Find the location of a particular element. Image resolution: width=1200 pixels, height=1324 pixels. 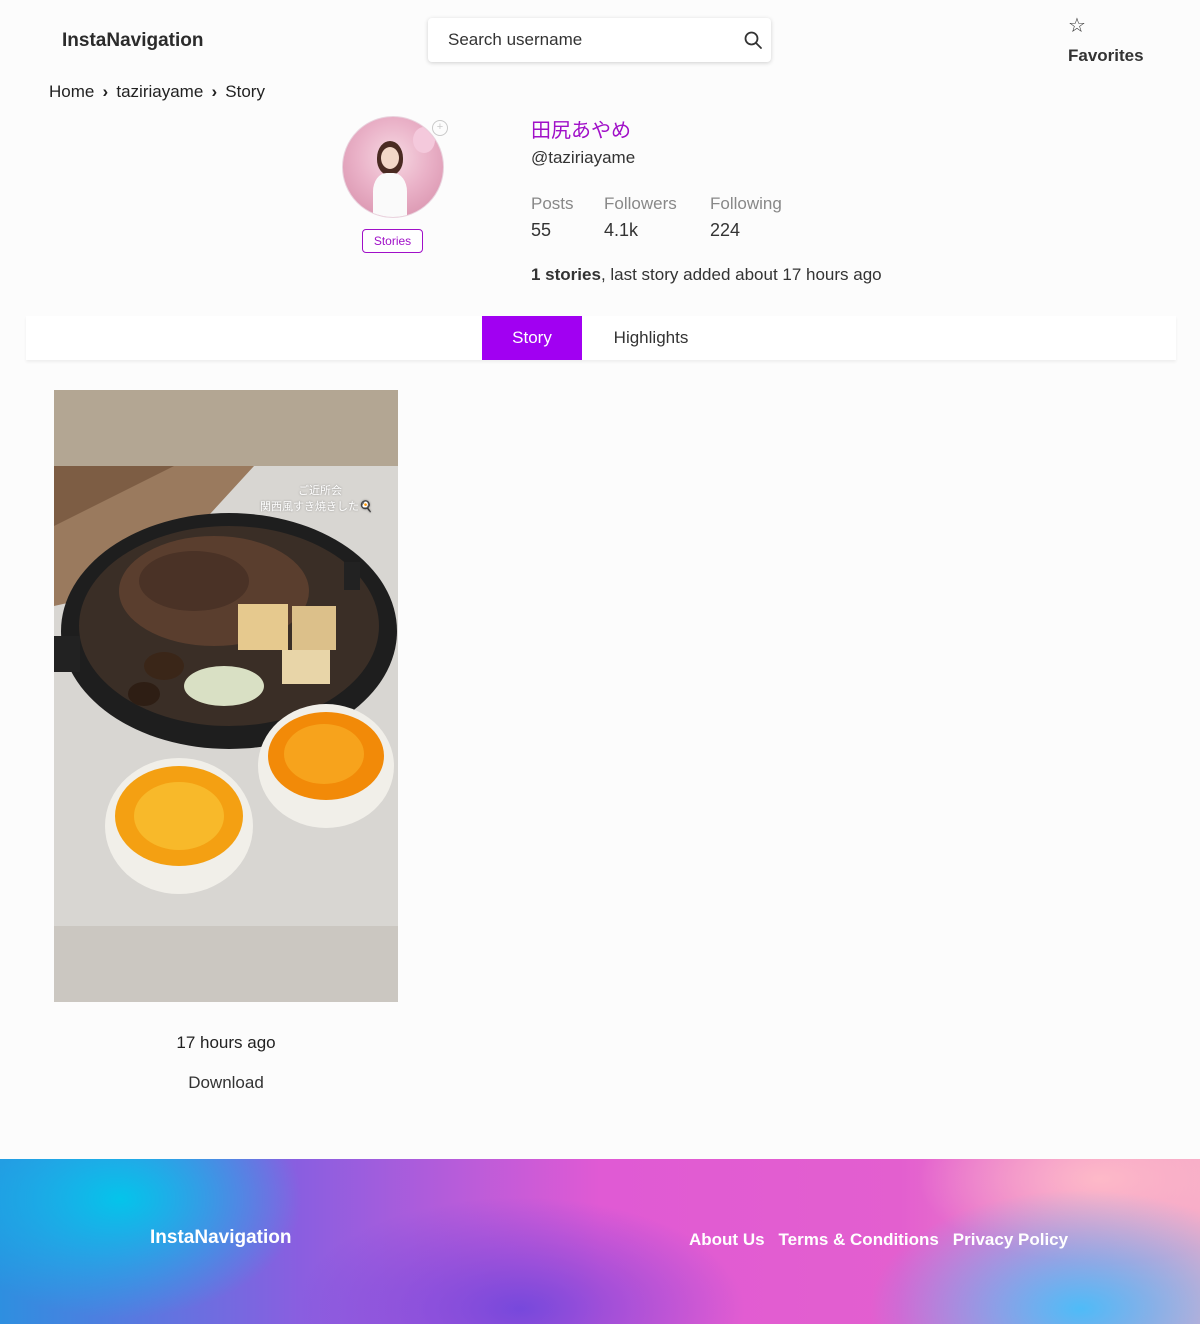

story-media: ご近所会 関西風すき焼きした🍳 is located at coordinates (226, 696).